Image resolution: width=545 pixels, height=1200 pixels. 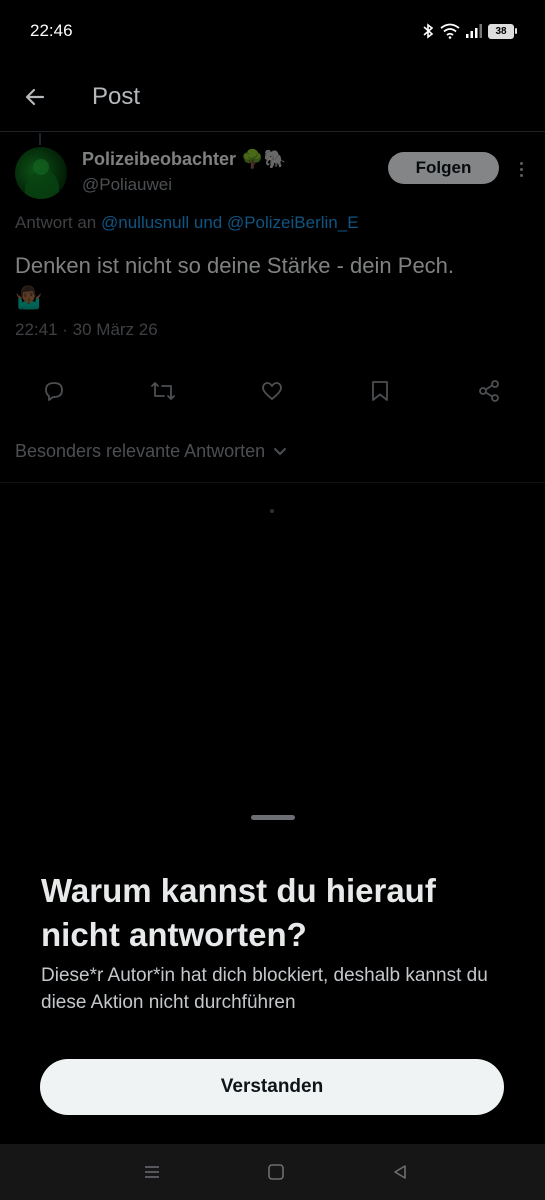 What do you see at coordinates (272, 97) in the screenshot?
I see `top-header: Post` at bounding box center [272, 97].